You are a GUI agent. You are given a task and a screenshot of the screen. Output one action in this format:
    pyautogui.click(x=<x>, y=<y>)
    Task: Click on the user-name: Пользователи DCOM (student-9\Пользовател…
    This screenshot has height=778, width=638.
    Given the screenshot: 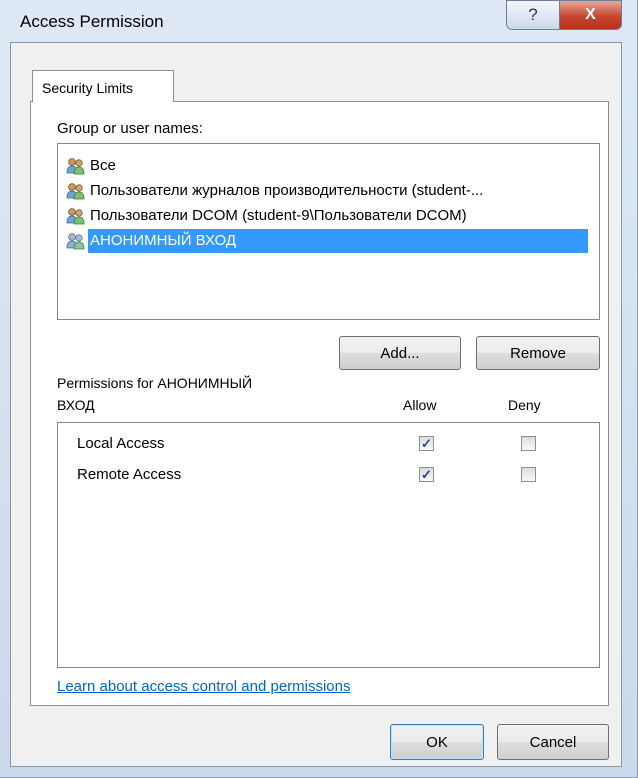 What is the action you would take?
    pyautogui.click(x=278, y=215)
    